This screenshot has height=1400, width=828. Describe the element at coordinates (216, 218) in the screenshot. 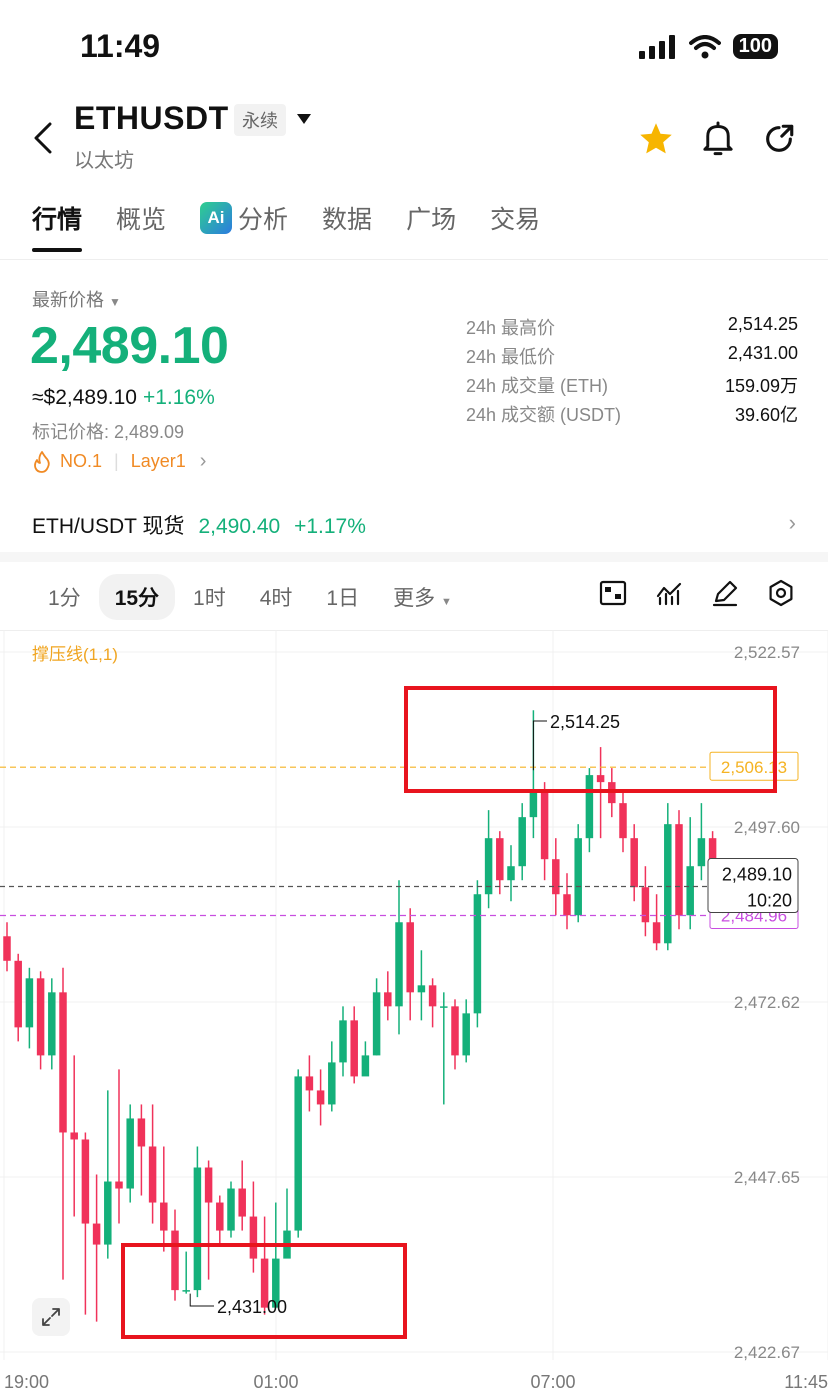

I see `ai-icon: Ai` at that location.